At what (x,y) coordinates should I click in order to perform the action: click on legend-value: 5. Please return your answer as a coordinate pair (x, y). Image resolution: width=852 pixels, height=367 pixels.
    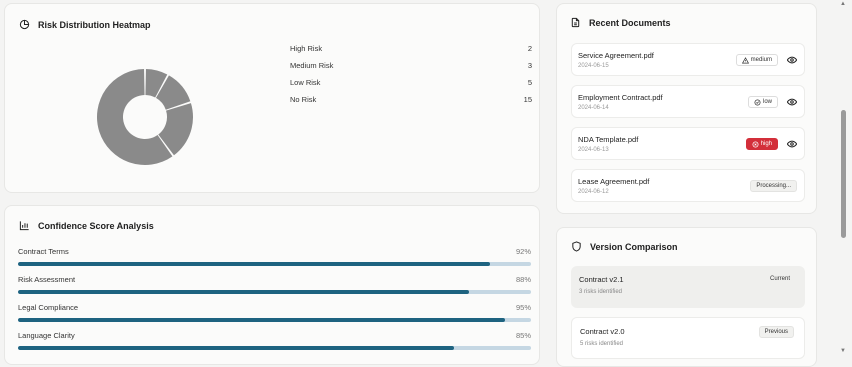
    Looking at the image, I should click on (529, 82).